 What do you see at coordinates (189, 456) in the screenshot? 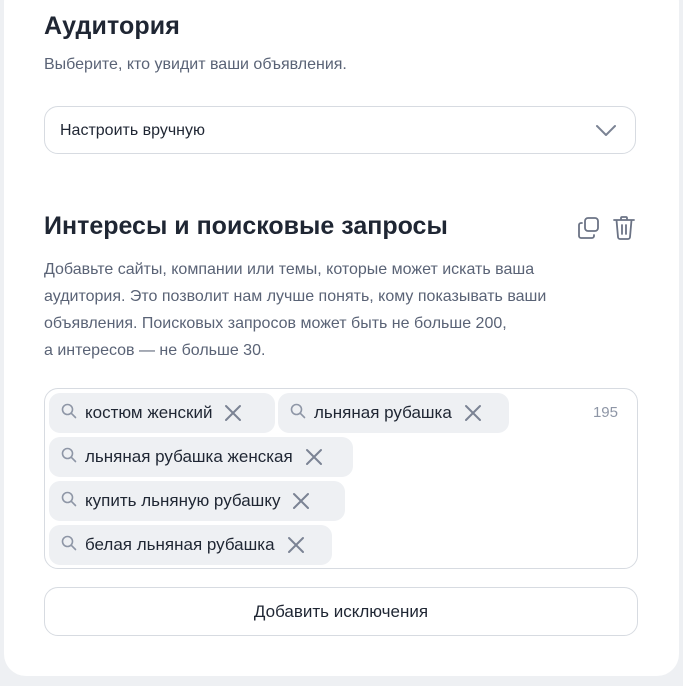
I see `query-tag-text: льняная рубашка женская` at bounding box center [189, 456].